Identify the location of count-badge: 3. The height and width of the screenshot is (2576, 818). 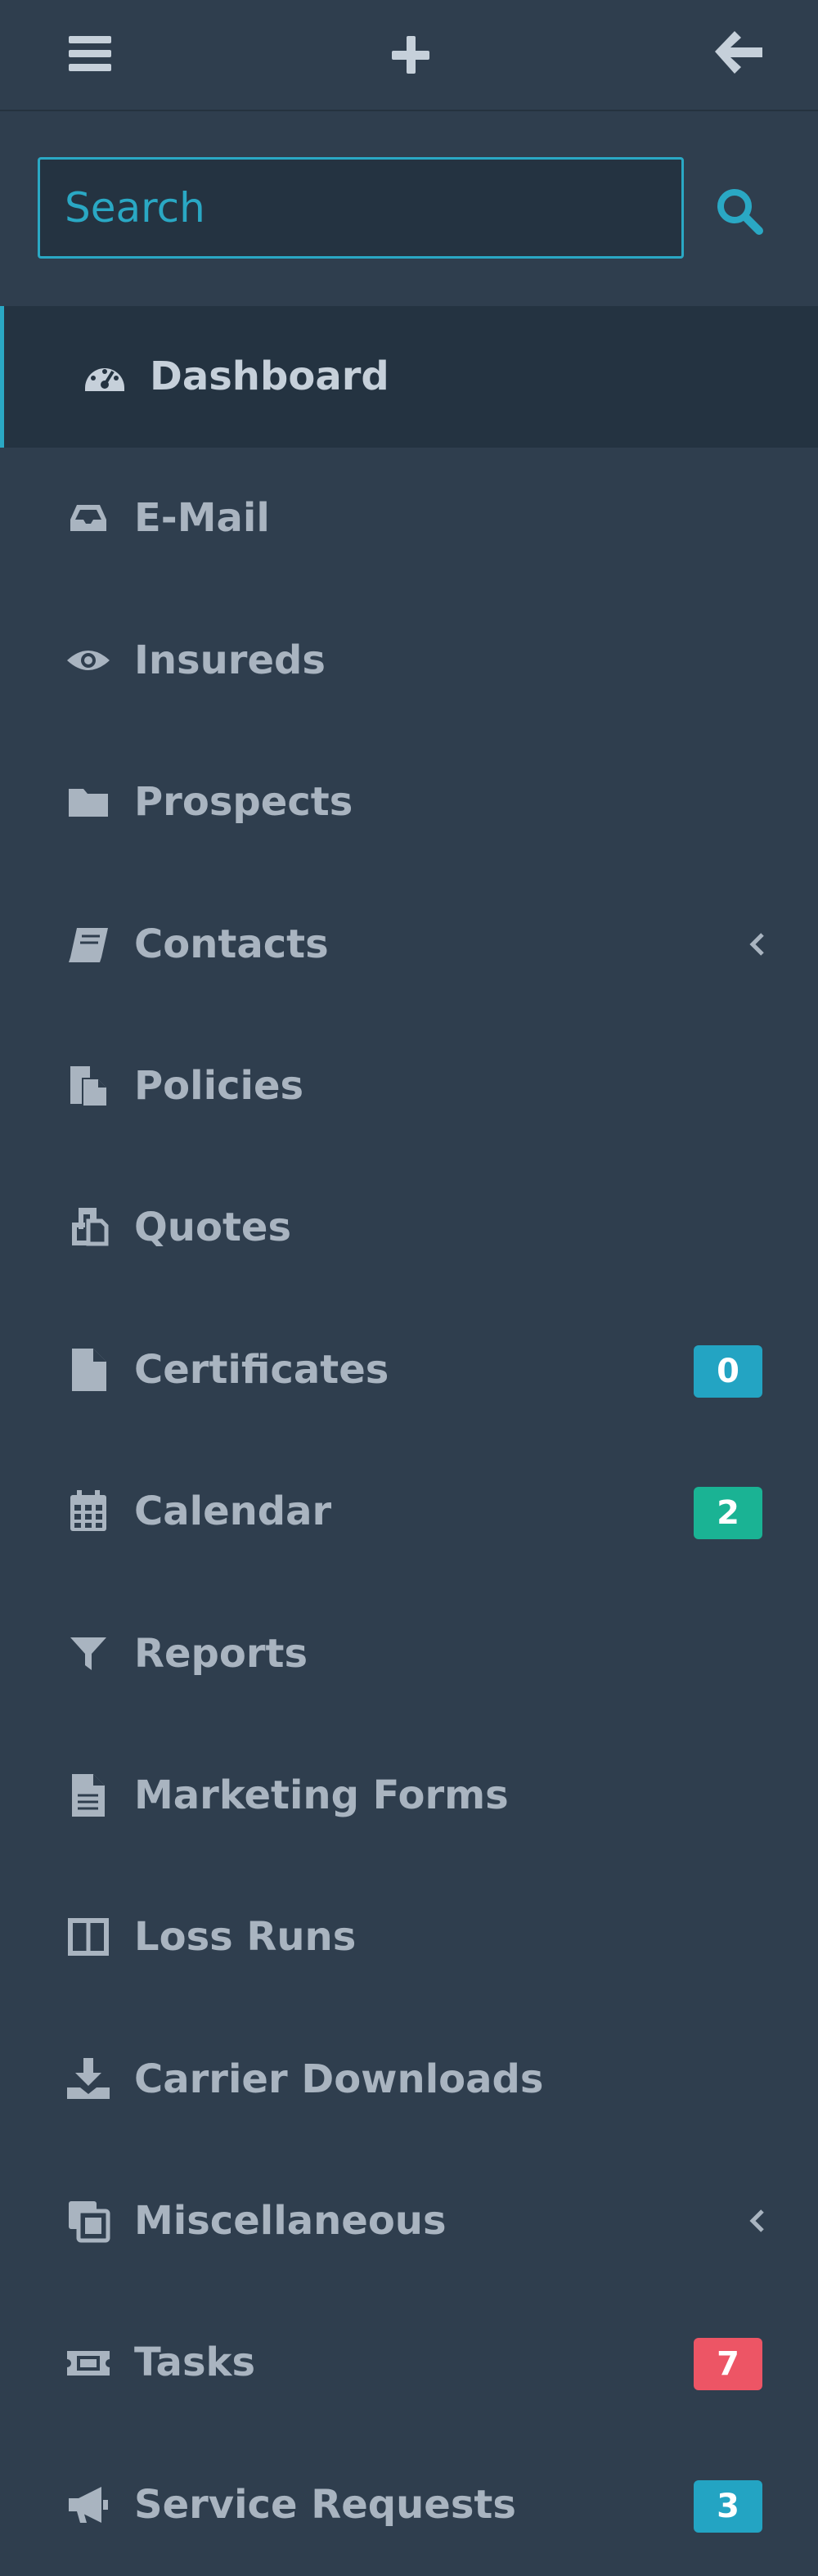
(728, 2506).